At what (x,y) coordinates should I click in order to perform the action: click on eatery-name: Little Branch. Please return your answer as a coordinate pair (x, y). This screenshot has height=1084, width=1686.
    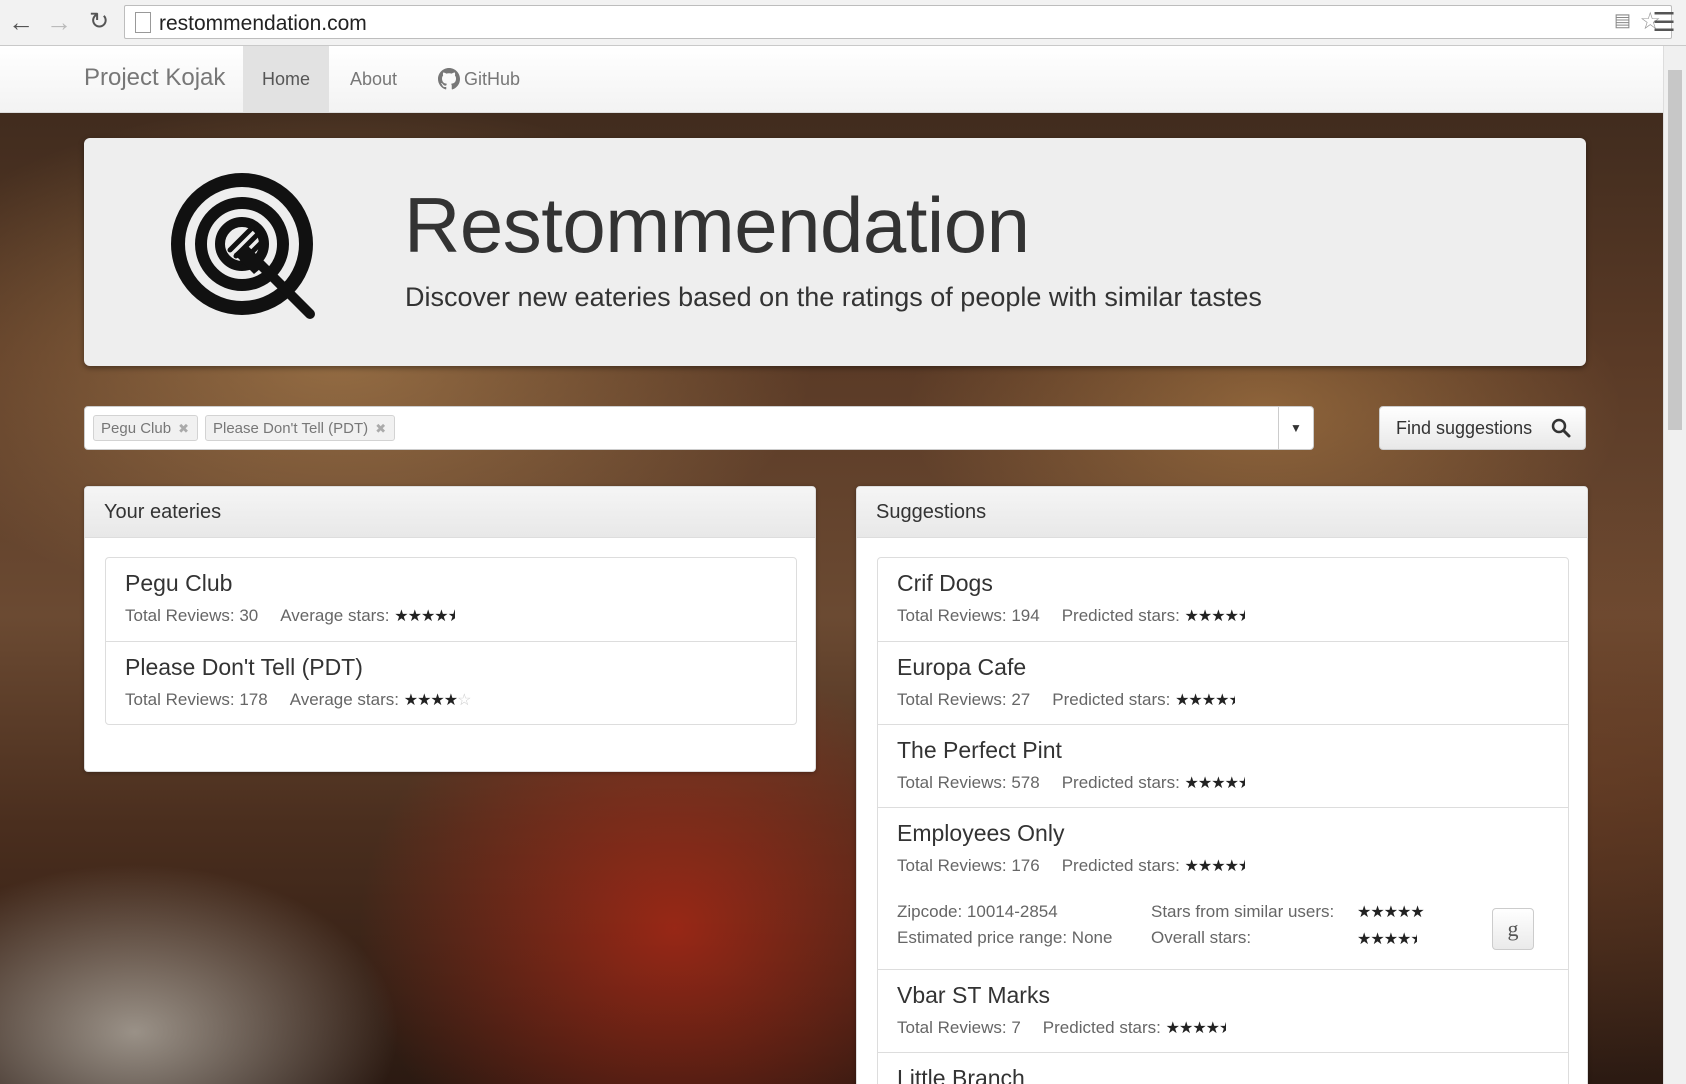
    Looking at the image, I should click on (961, 1074).